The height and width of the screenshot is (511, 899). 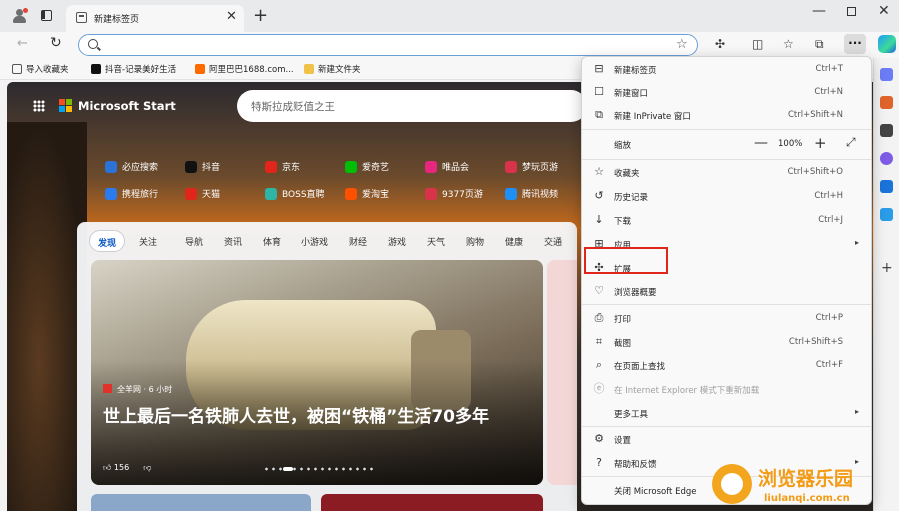 What do you see at coordinates (726, 92) in the screenshot?
I see `menu-new-window: ☐ 新建窗口 Ctrl+N` at bounding box center [726, 92].